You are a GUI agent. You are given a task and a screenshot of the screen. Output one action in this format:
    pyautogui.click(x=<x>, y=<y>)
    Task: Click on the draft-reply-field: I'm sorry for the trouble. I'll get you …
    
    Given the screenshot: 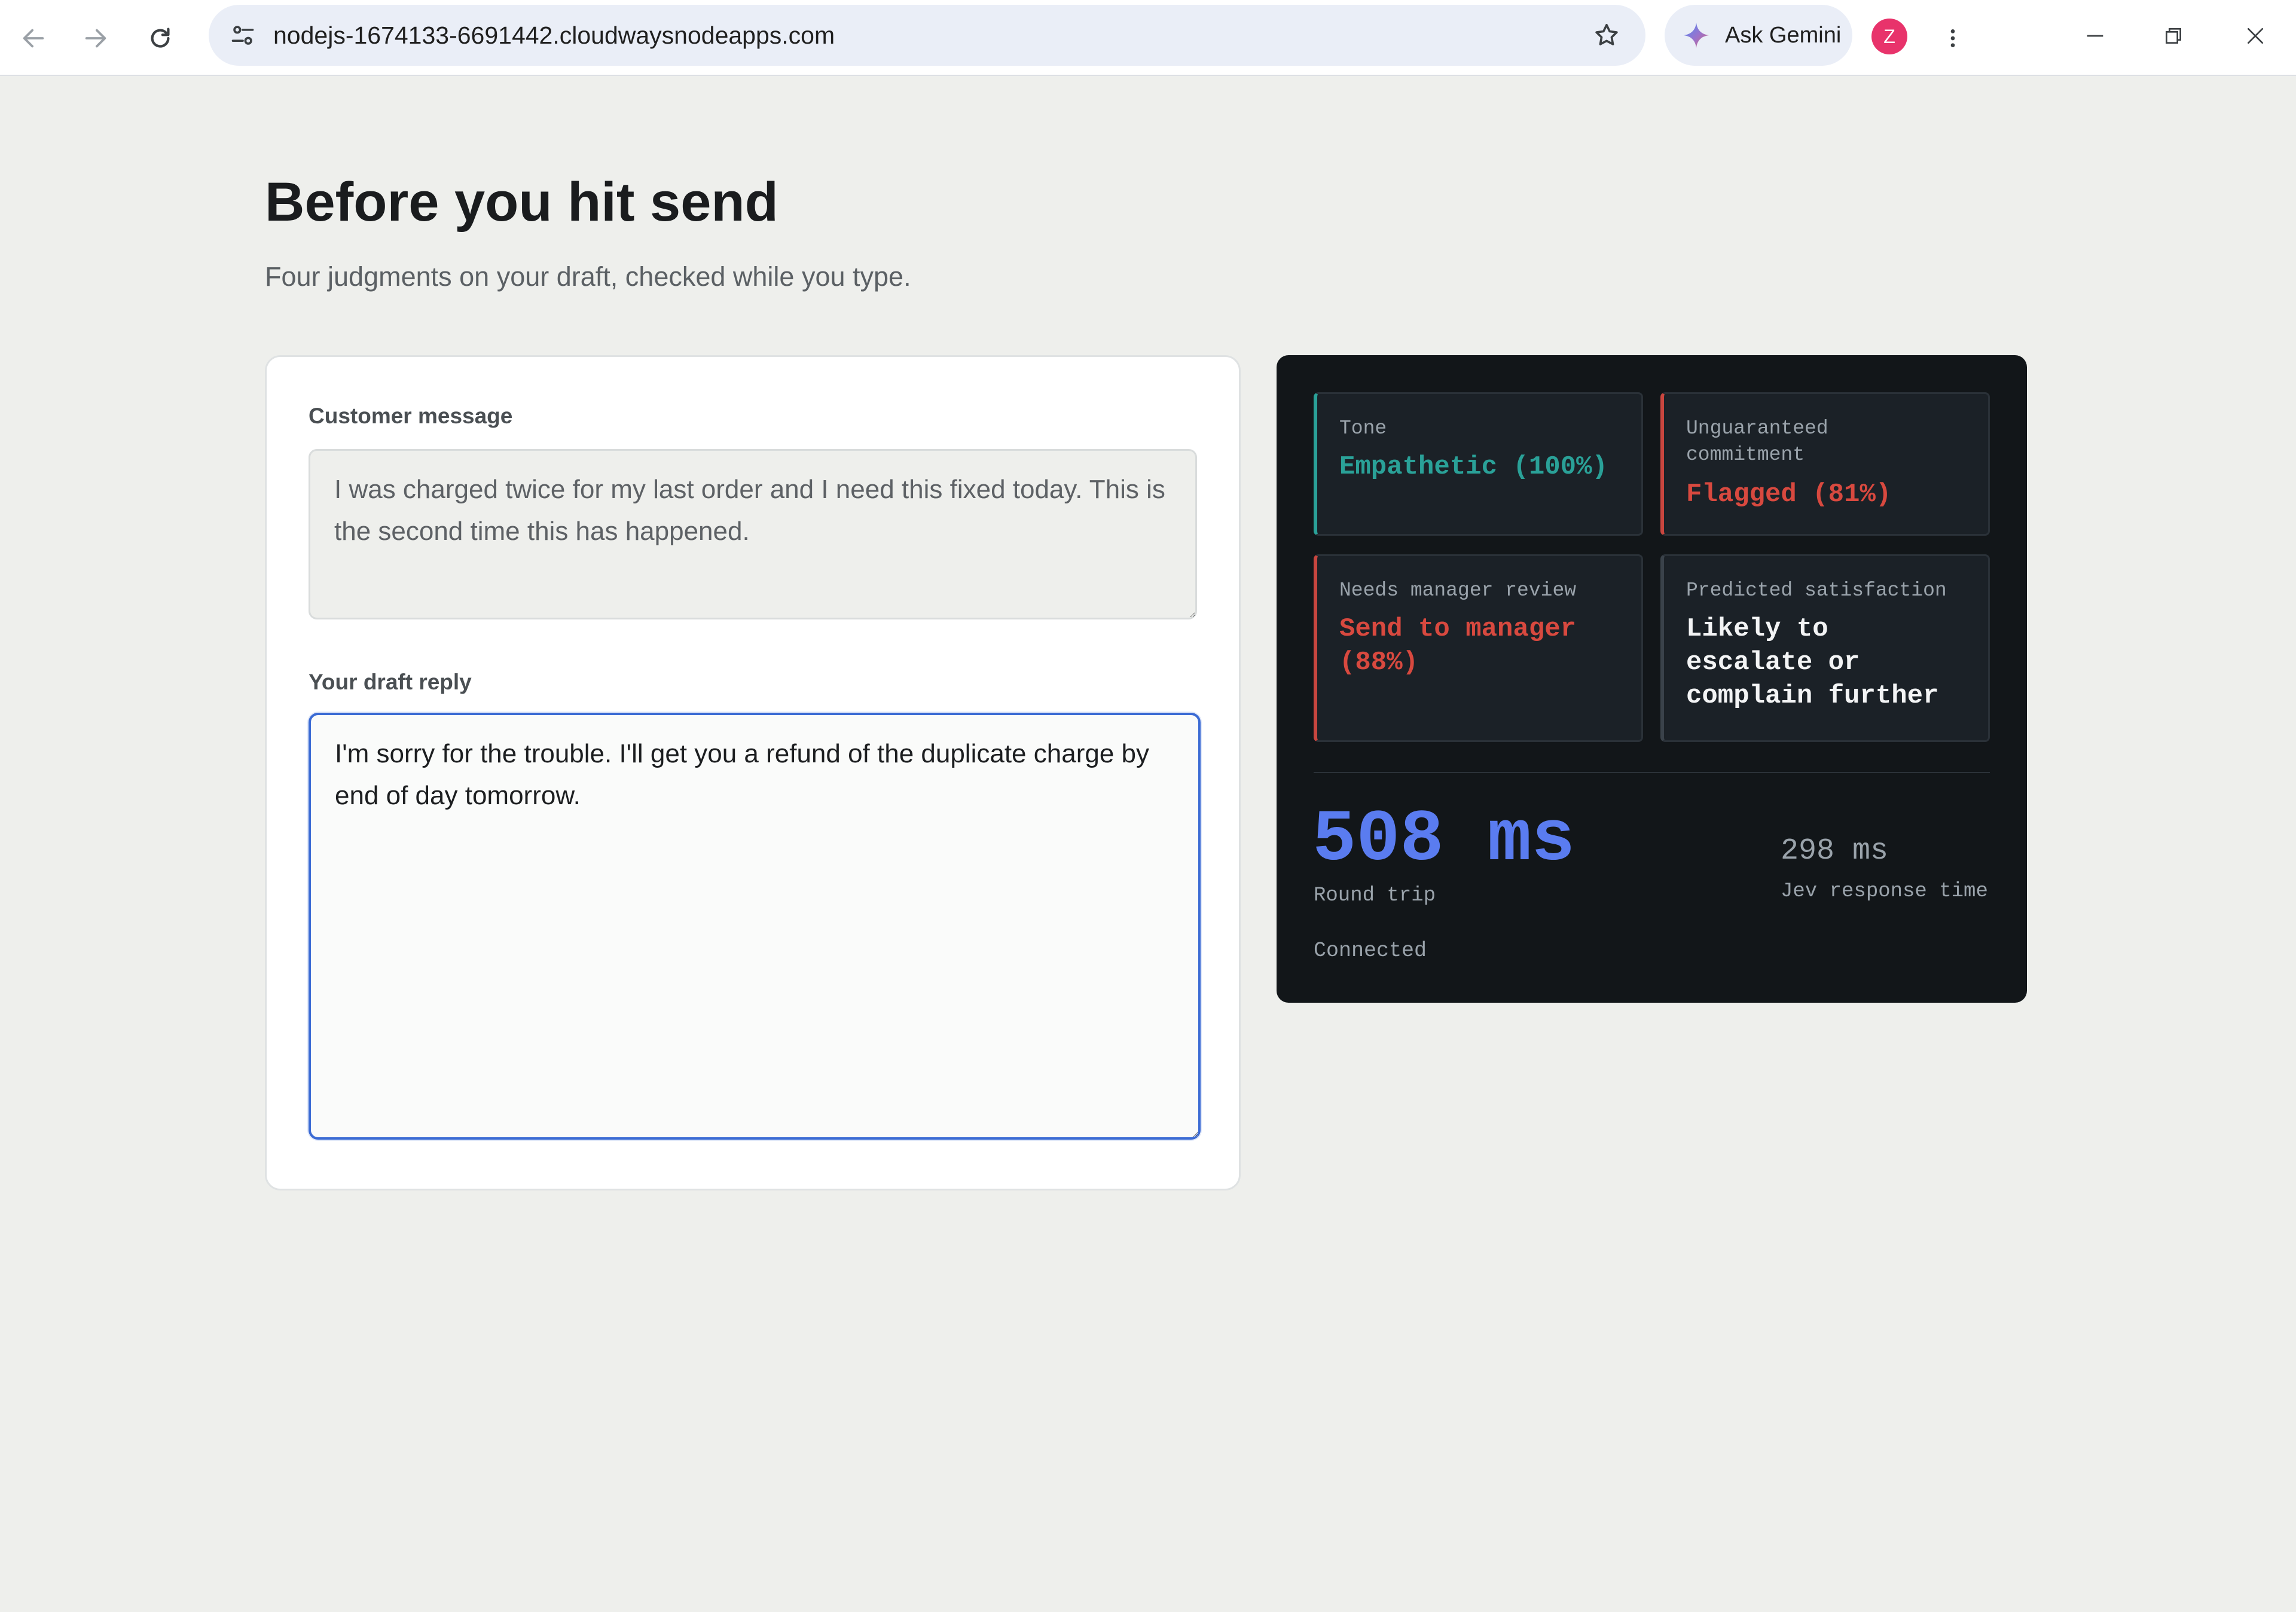 What is the action you would take?
    pyautogui.click(x=755, y=927)
    